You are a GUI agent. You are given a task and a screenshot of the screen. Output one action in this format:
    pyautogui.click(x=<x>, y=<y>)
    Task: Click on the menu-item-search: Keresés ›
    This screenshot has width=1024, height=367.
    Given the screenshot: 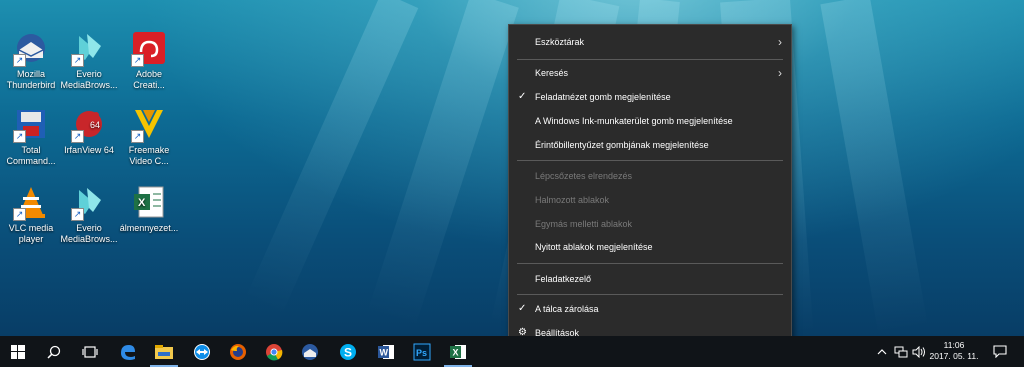 What is the action you would take?
    pyautogui.click(x=650, y=73)
    